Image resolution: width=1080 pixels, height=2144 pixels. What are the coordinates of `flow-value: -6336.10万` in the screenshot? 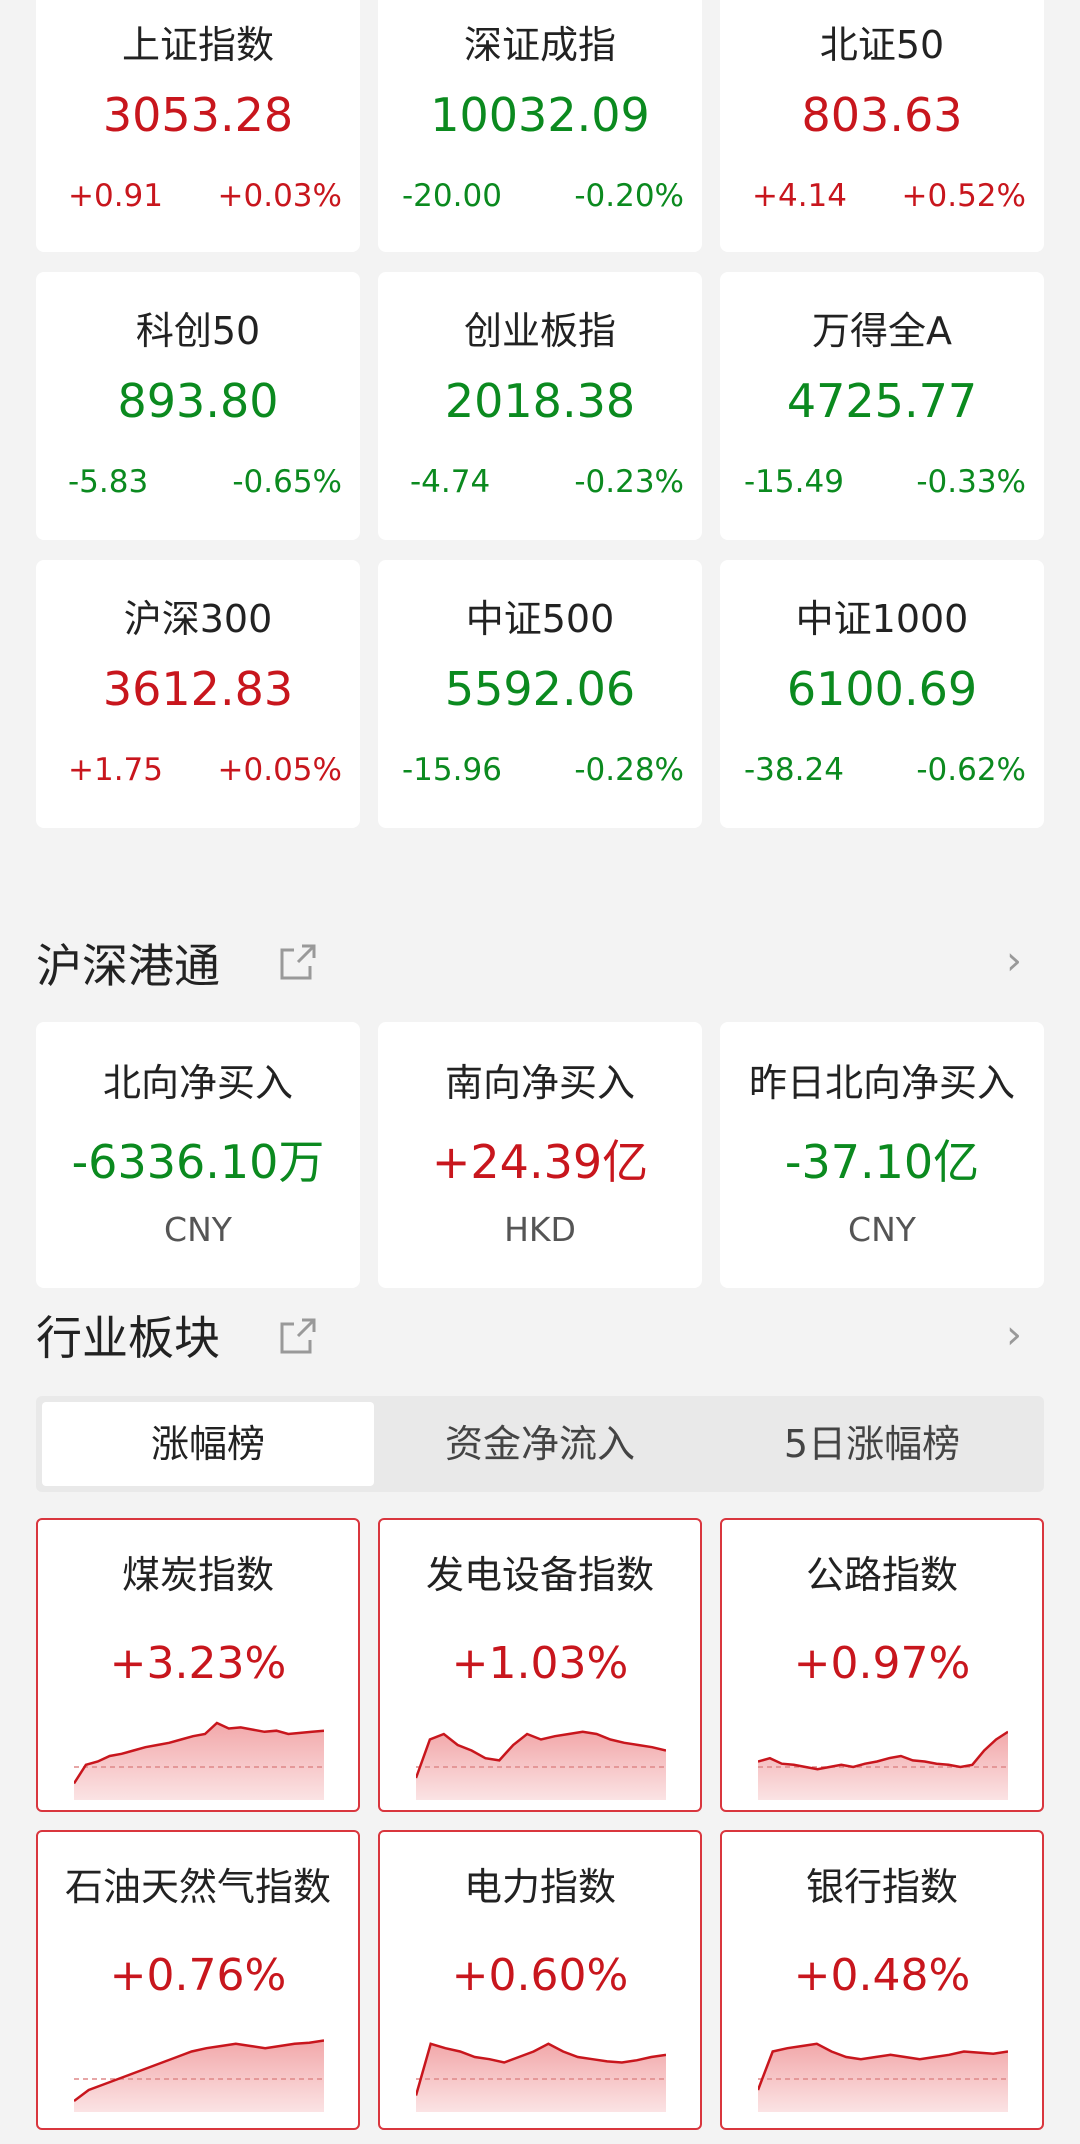 It's located at (198, 1162).